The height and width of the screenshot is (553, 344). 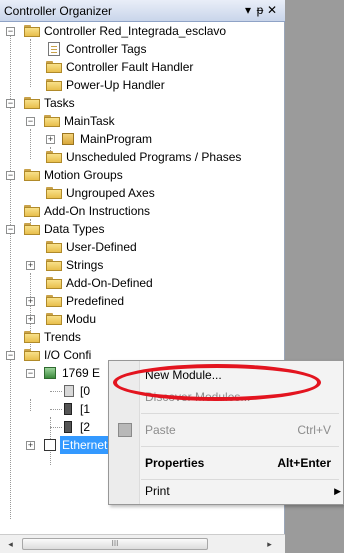 I want to click on tree-label: I/O Confi, so click(x=68, y=355).